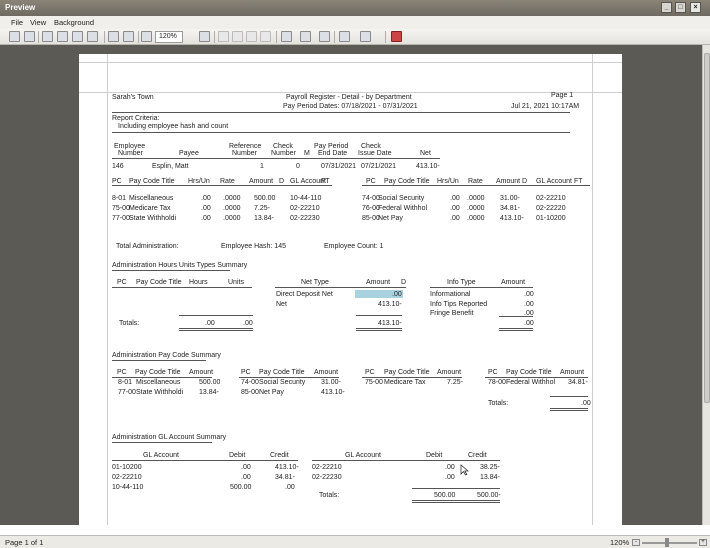 Image resolution: width=710 pixels, height=548 pixels. What do you see at coordinates (578, 181) in the screenshot?
I see `pc-header: FT` at bounding box center [578, 181].